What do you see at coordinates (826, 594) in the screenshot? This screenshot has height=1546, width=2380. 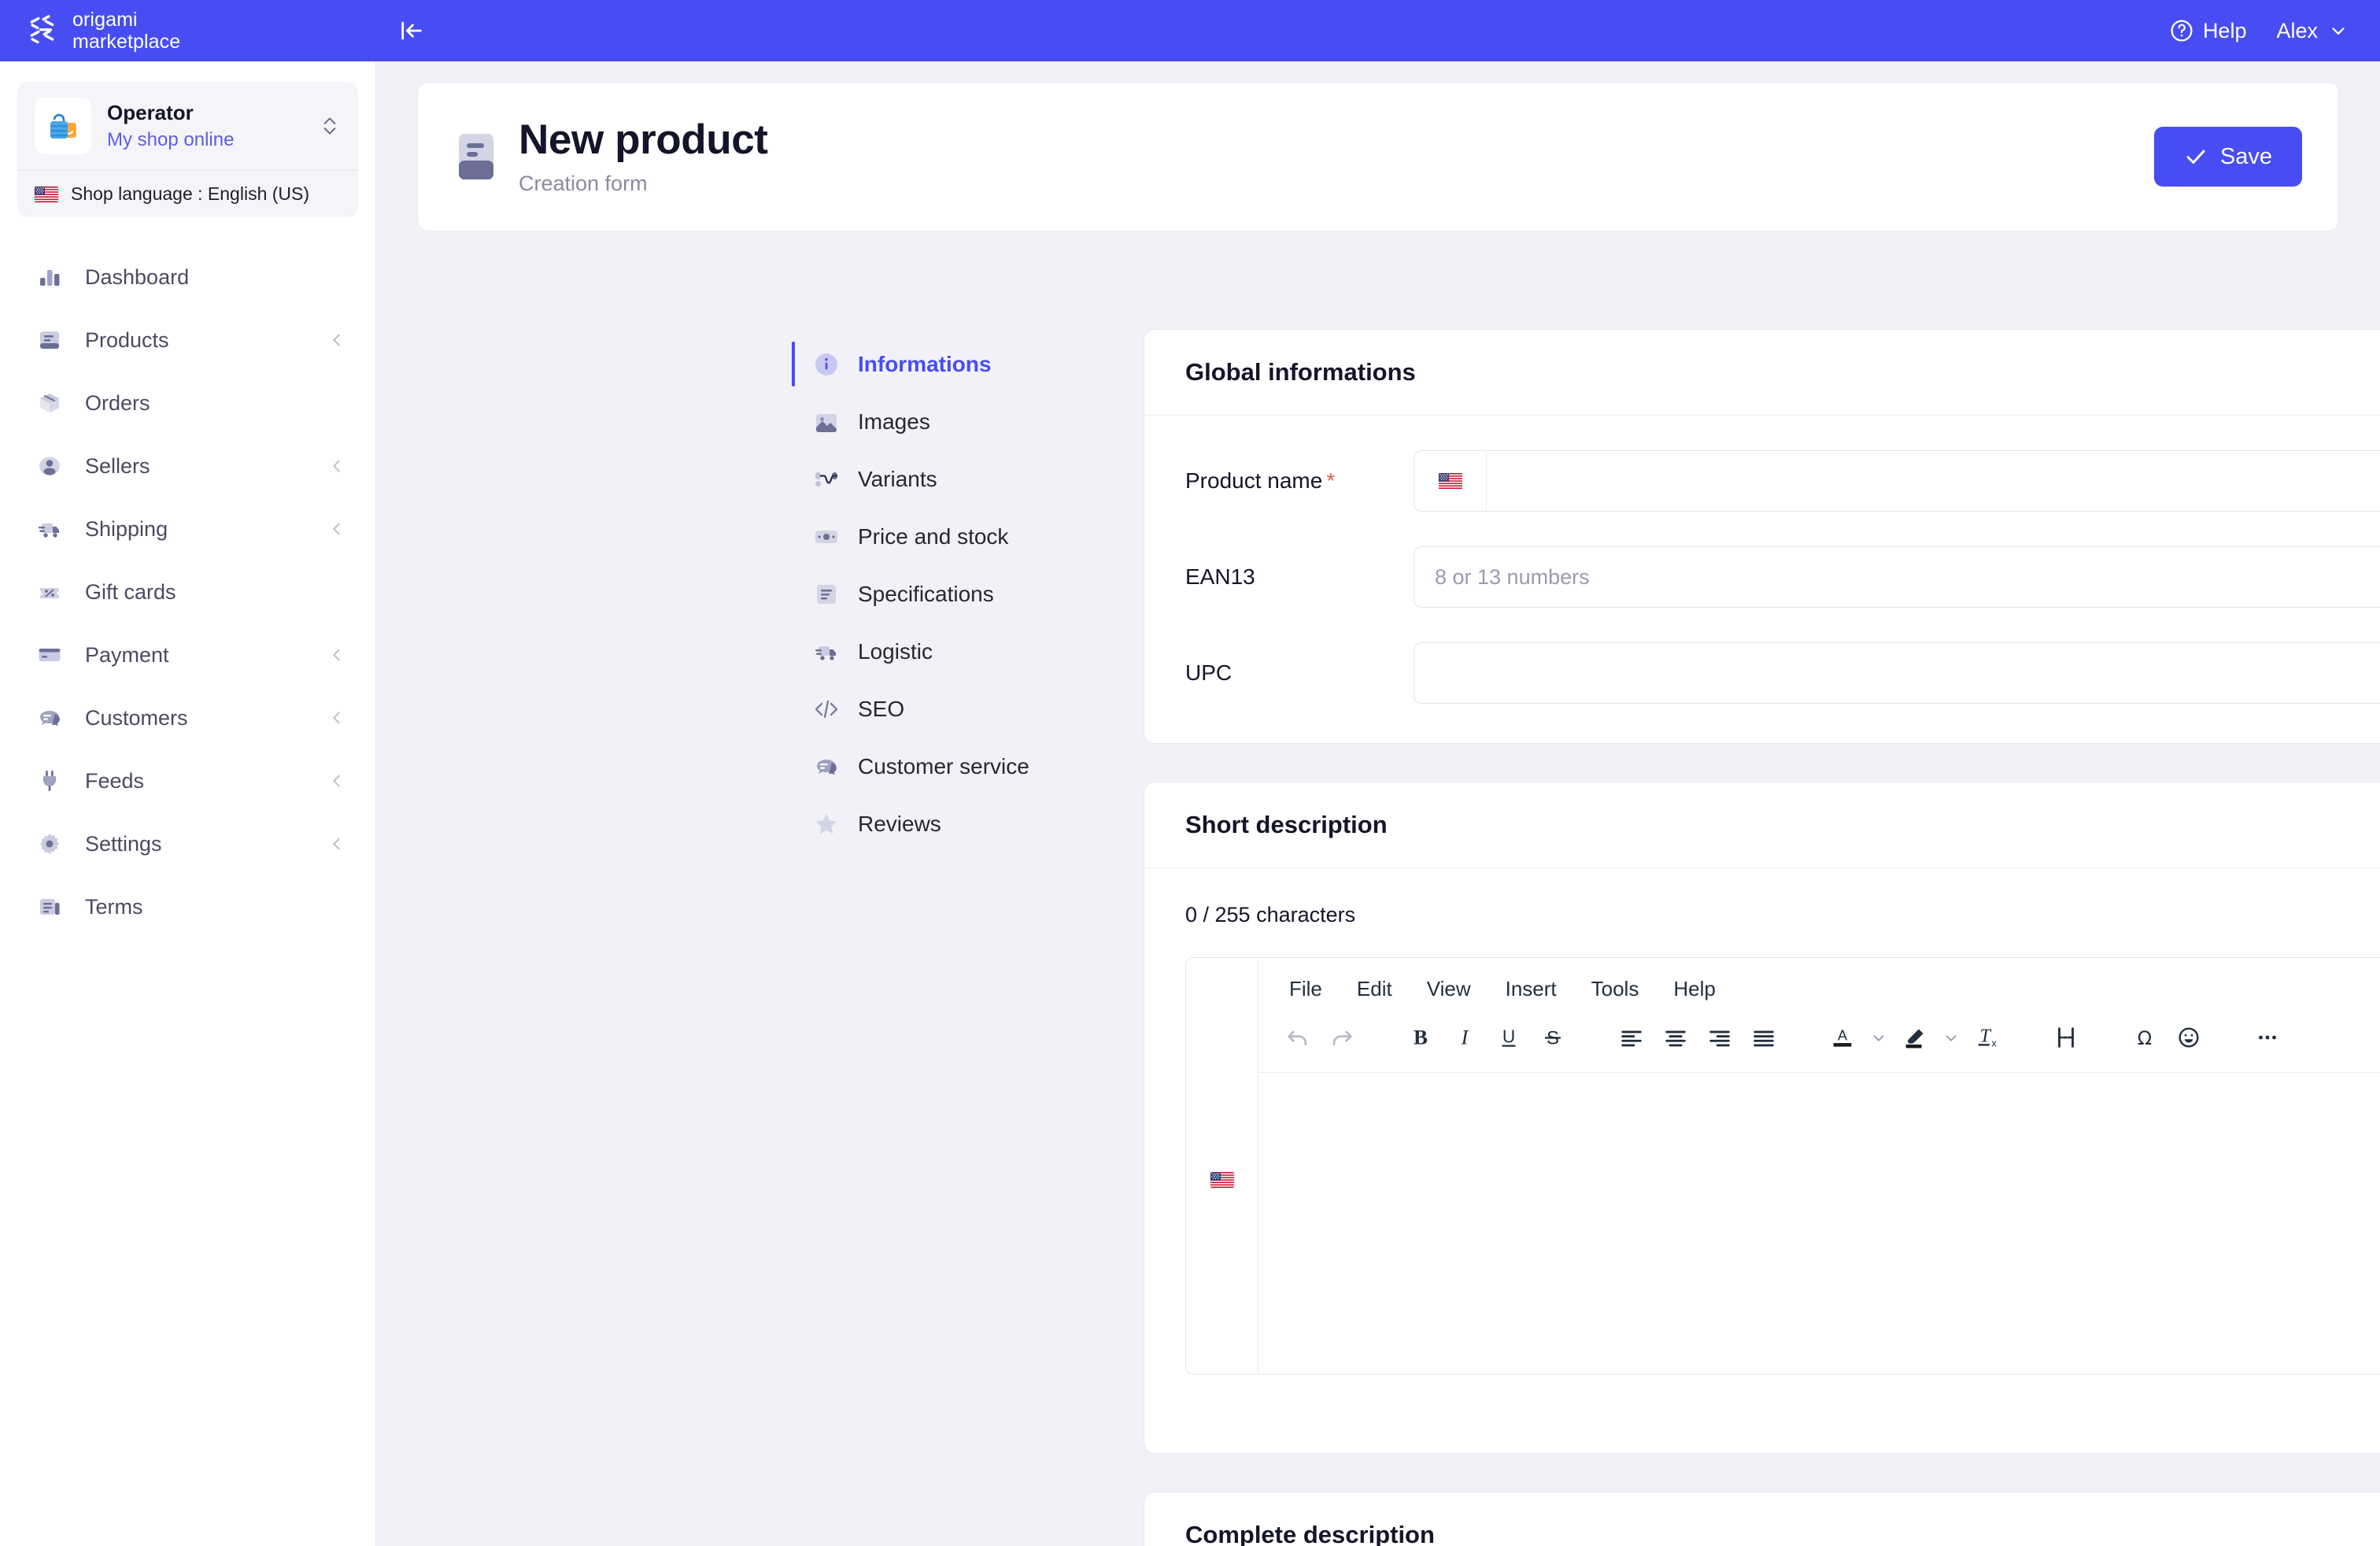 I see `list-lines-icon` at bounding box center [826, 594].